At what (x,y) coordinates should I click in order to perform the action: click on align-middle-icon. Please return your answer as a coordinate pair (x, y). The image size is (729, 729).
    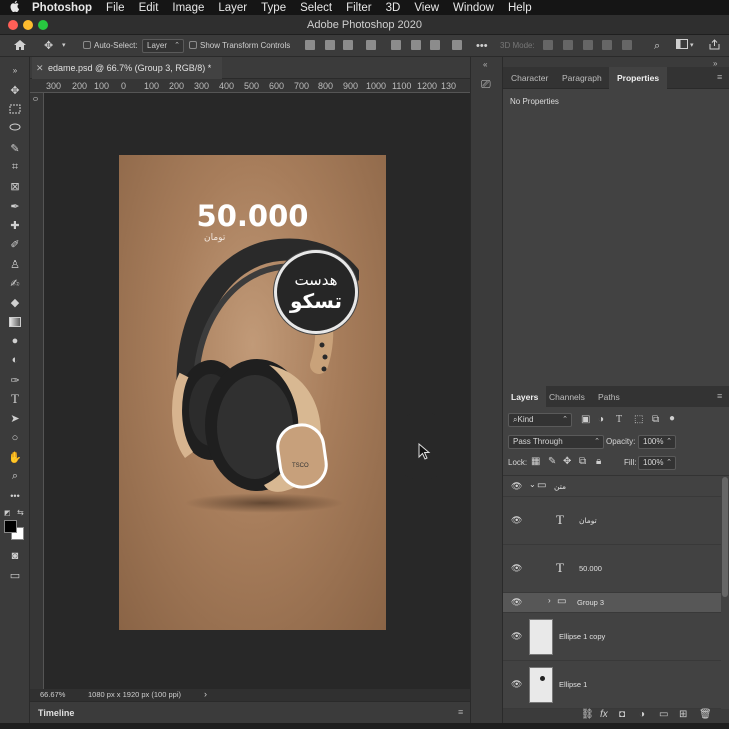
    Looking at the image, I should click on (416, 45).